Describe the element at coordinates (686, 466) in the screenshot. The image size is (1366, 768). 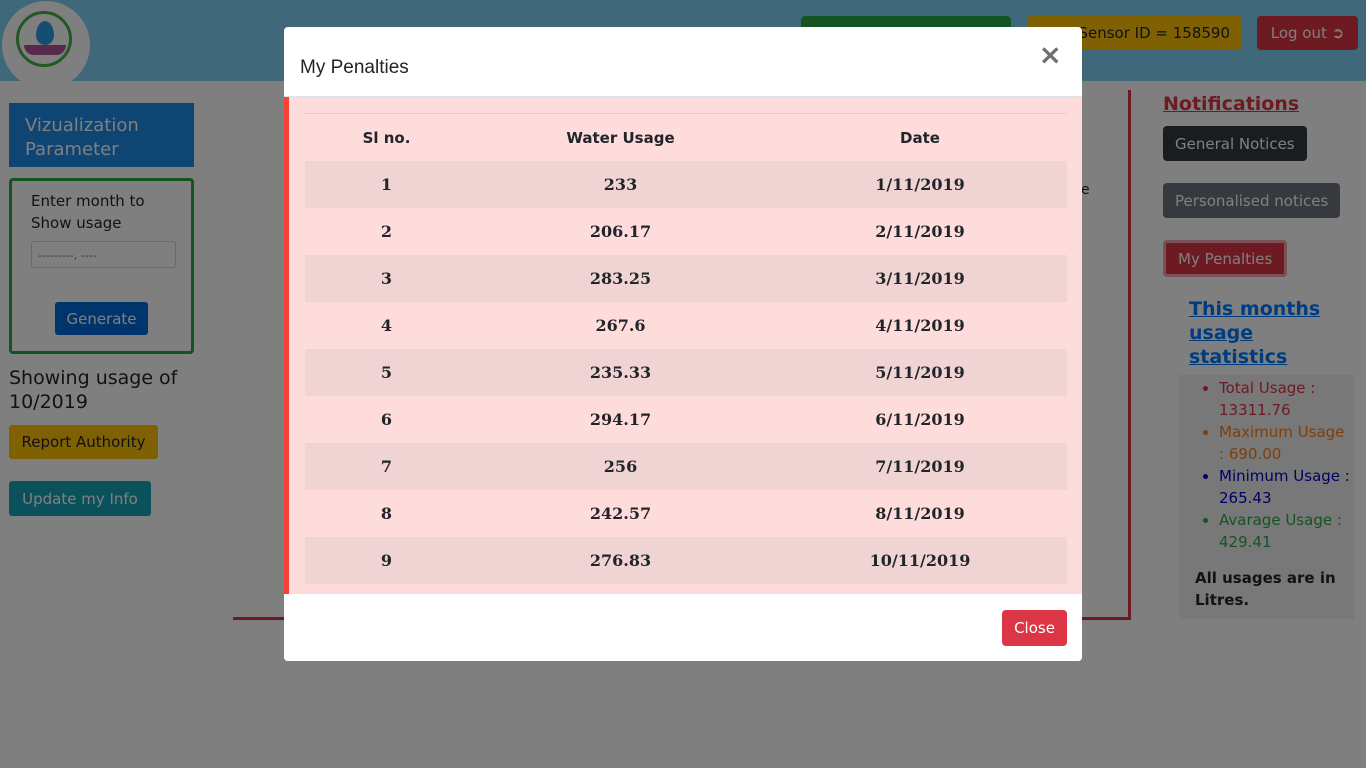
I see `table-row: 7 256 7/11/2019` at that location.